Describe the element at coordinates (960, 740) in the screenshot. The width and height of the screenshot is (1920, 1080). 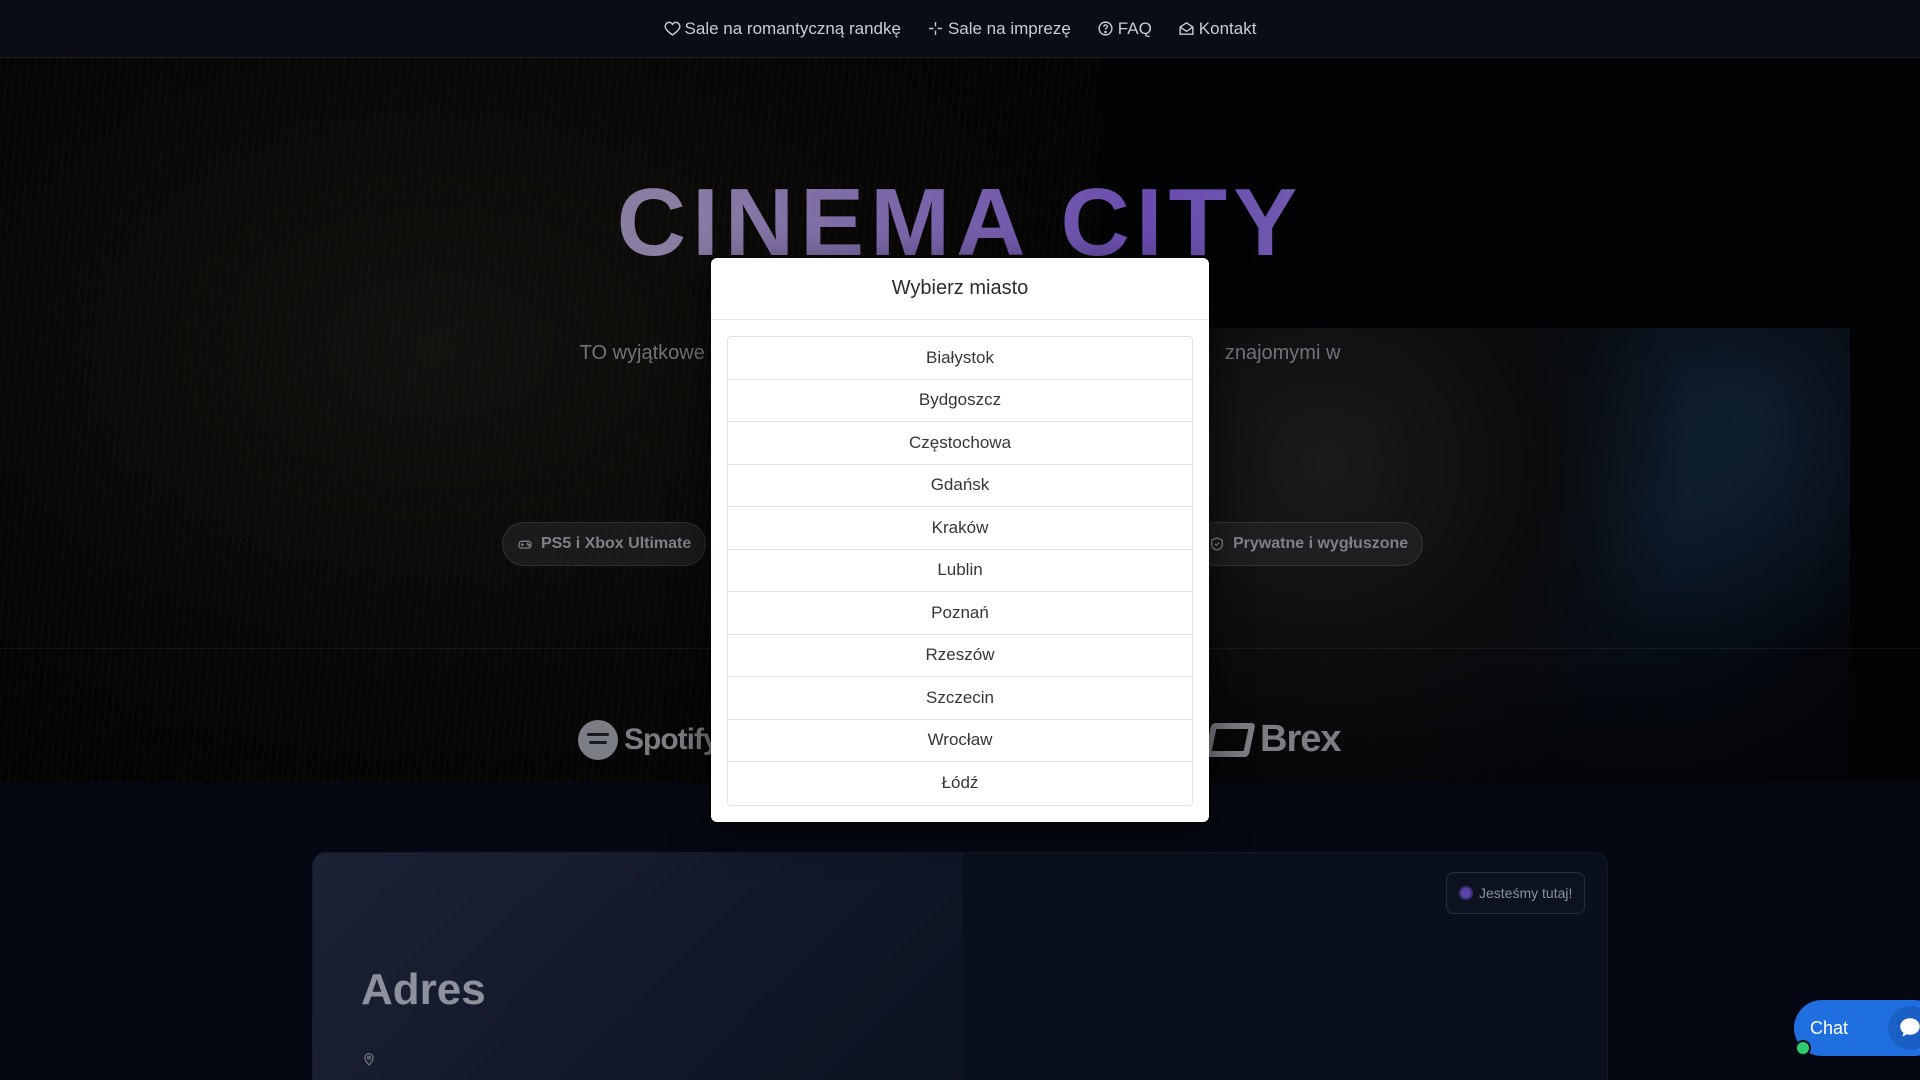
I see `city-option: Wrocław` at that location.